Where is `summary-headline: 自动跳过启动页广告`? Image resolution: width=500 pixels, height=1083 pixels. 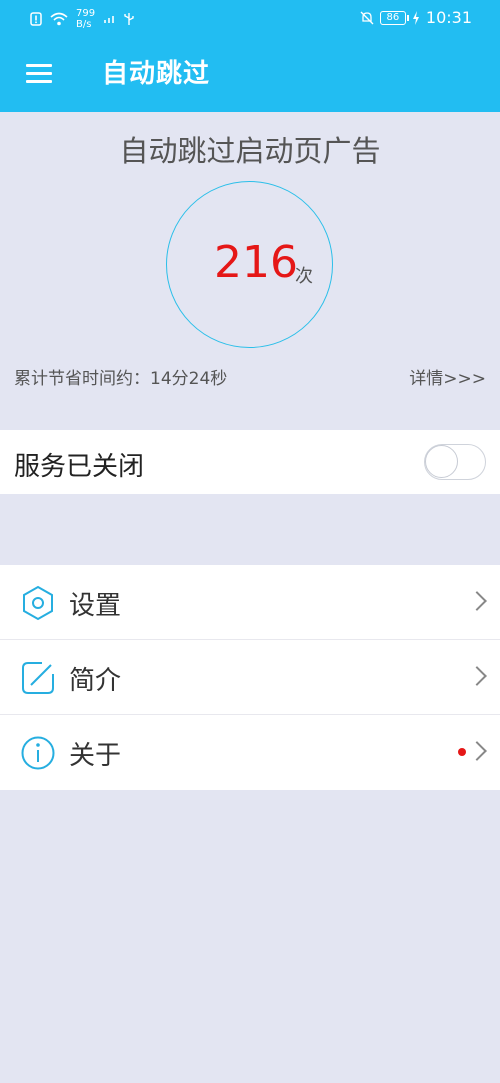
summary-headline: 自动跳过启动页广告 is located at coordinates (250, 151).